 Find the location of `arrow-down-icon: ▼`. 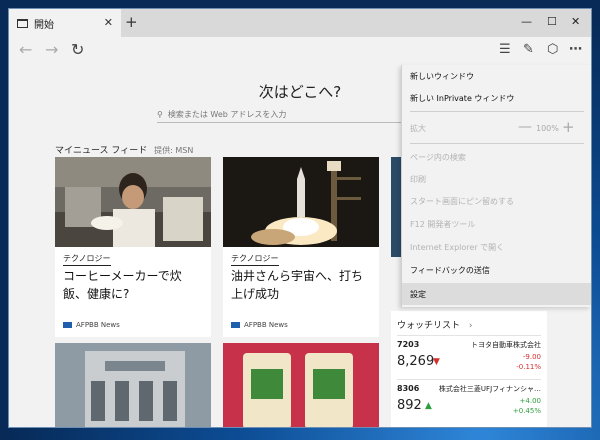

arrow-down-icon: ▼ is located at coordinates (436, 362).